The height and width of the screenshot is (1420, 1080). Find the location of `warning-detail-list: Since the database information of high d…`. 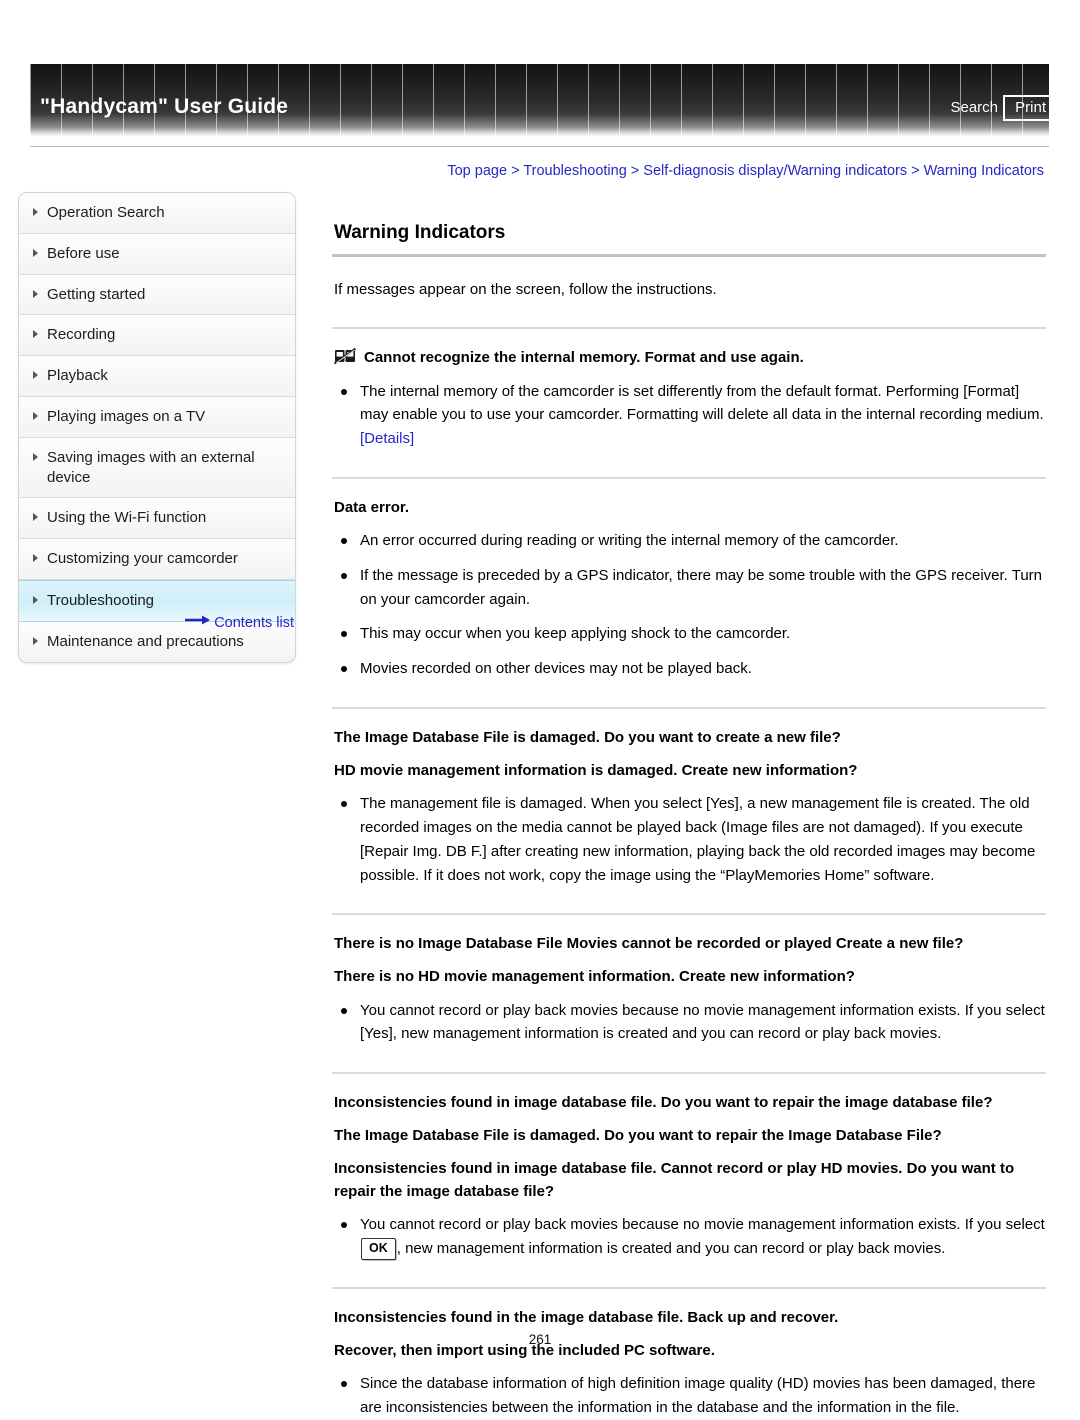

warning-detail-list: Since the database information of high d… is located at coordinates (689, 1395).